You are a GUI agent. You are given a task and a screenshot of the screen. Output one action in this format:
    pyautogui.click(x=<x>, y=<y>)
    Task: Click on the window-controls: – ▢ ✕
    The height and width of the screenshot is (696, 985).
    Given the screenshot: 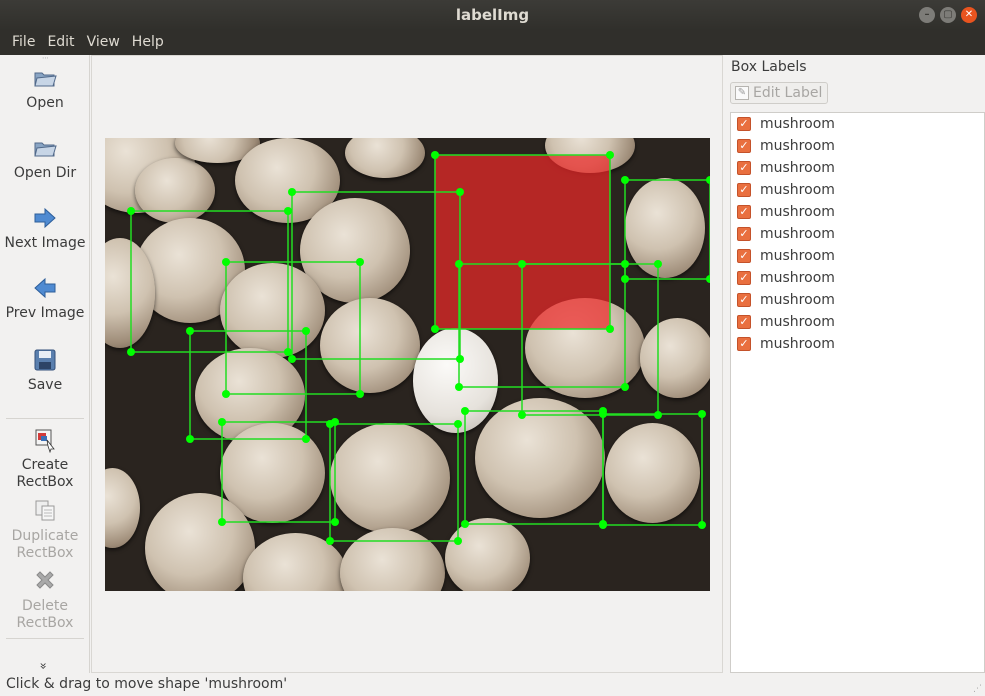 What is the action you would take?
    pyautogui.click(x=948, y=15)
    